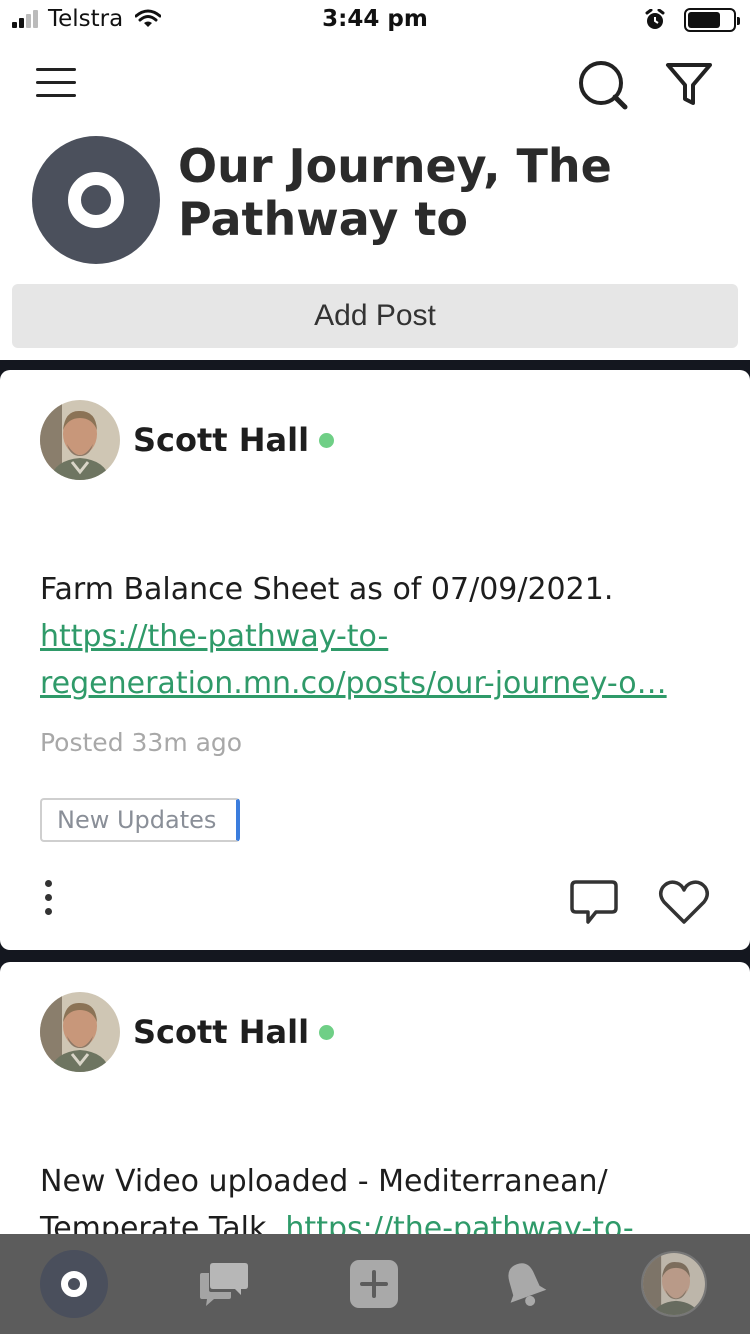 The width and height of the screenshot is (750, 1334). What do you see at coordinates (140, 820) in the screenshot?
I see `new-updates-badge: New Updates` at bounding box center [140, 820].